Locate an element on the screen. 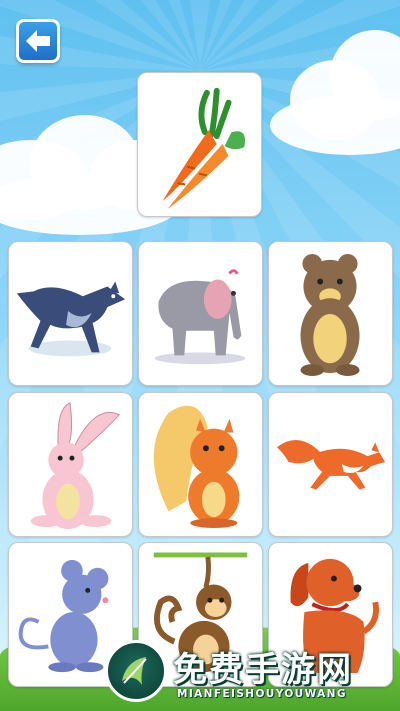 This screenshot has height=711, width=400. leaf-logo-icon is located at coordinates (134, 671).